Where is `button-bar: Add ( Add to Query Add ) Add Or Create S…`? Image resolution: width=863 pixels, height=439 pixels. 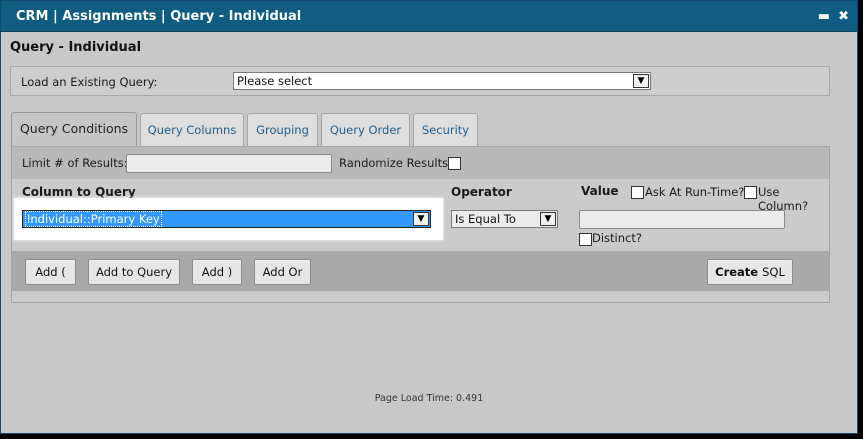 button-bar: Add ( Add to Query Add ) Add Or Create S… is located at coordinates (420, 271).